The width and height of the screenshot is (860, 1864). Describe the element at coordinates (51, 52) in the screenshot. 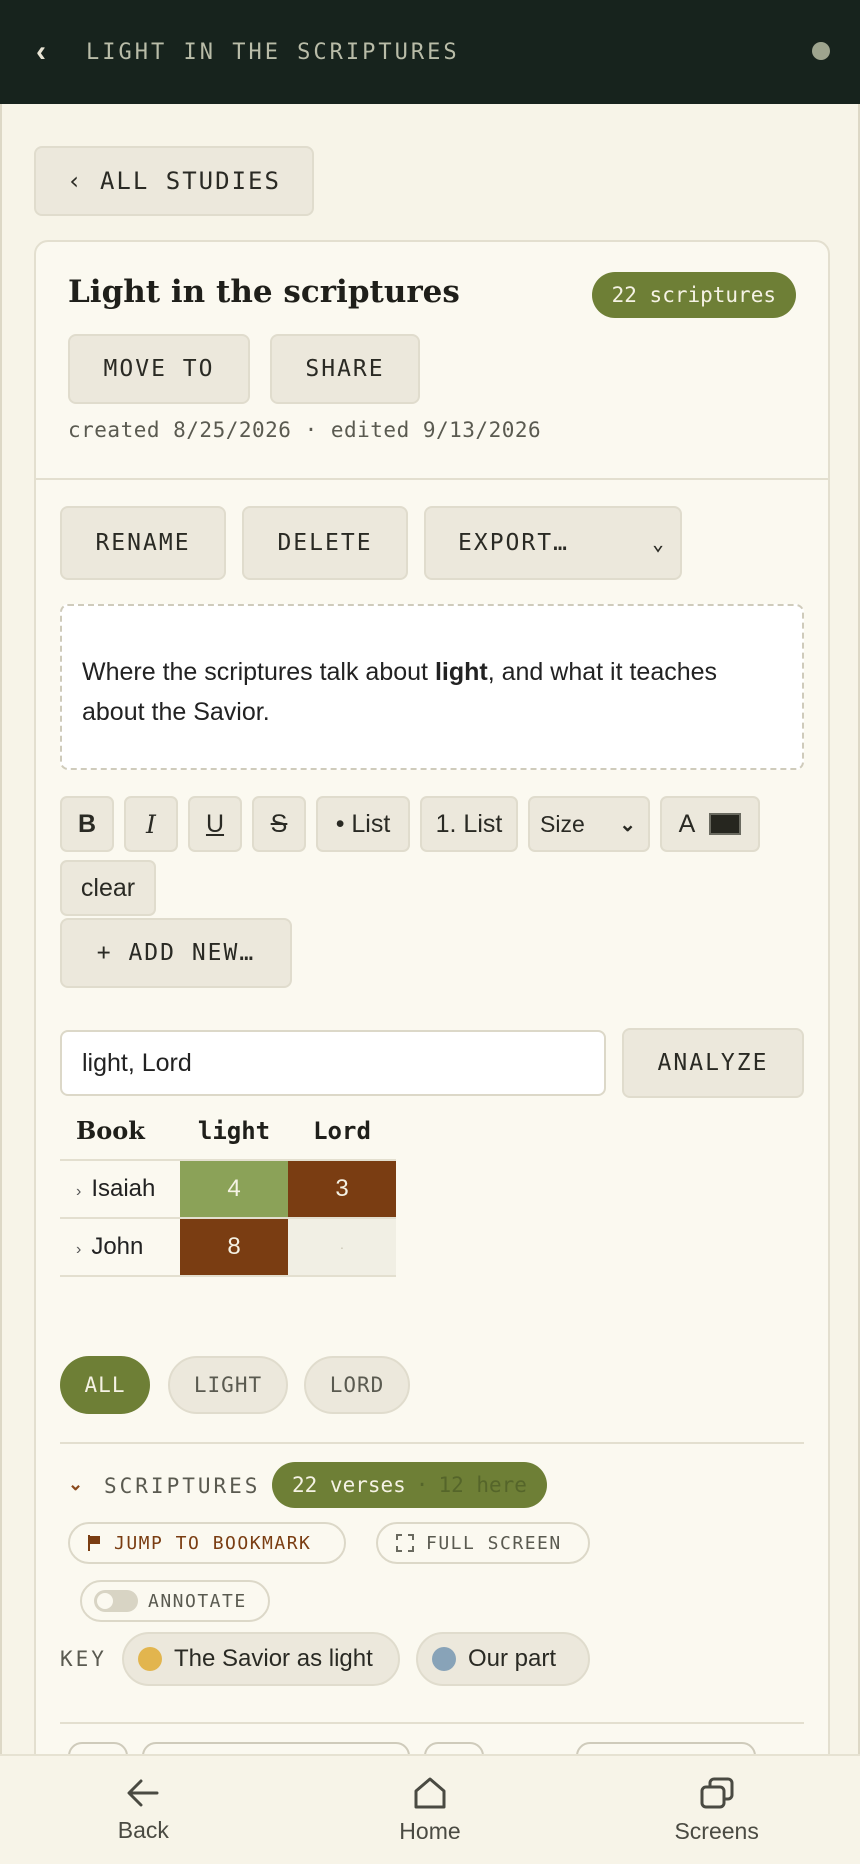

I see `back-chevron-icon: ‹` at that location.